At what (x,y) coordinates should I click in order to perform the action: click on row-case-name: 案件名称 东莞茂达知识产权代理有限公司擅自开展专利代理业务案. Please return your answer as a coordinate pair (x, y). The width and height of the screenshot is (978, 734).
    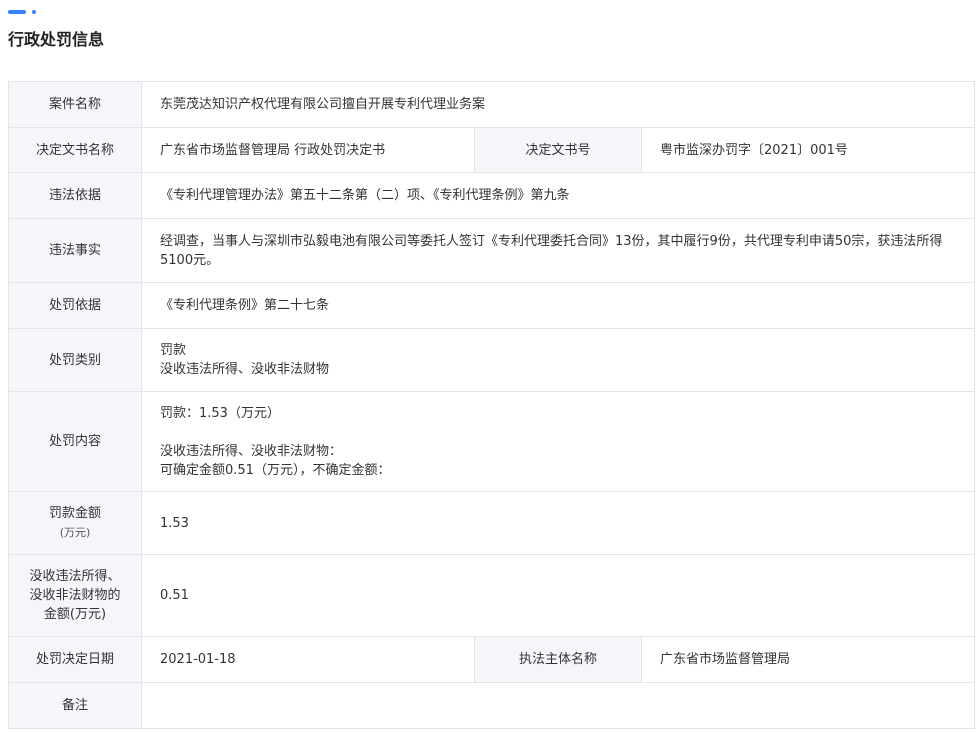
    Looking at the image, I should click on (491, 104).